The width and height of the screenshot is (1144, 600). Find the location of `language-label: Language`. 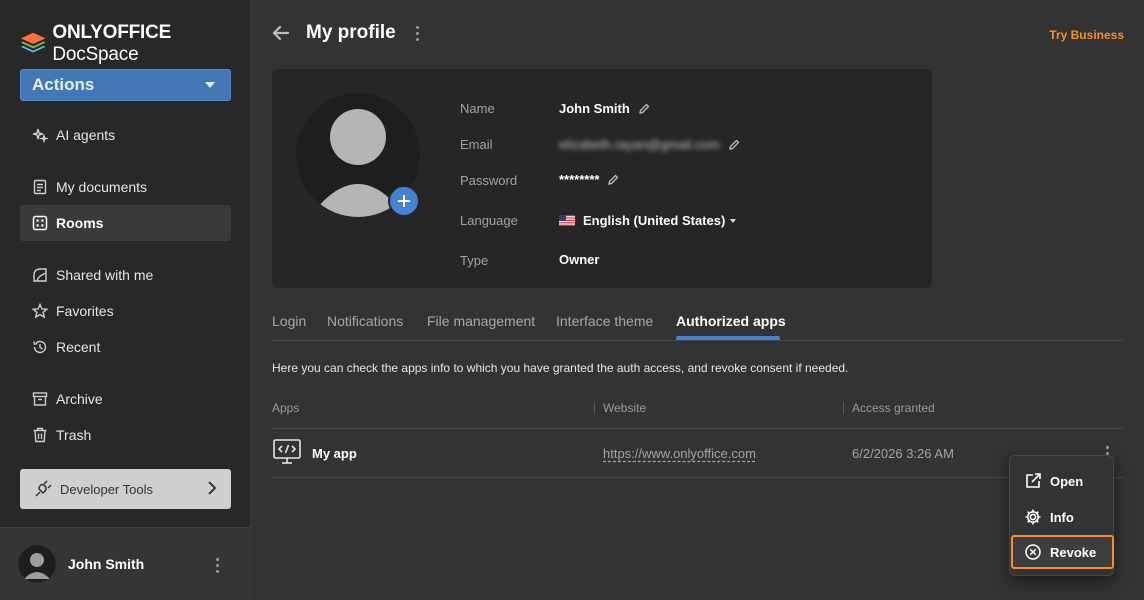

language-label: Language is located at coordinates (489, 220).